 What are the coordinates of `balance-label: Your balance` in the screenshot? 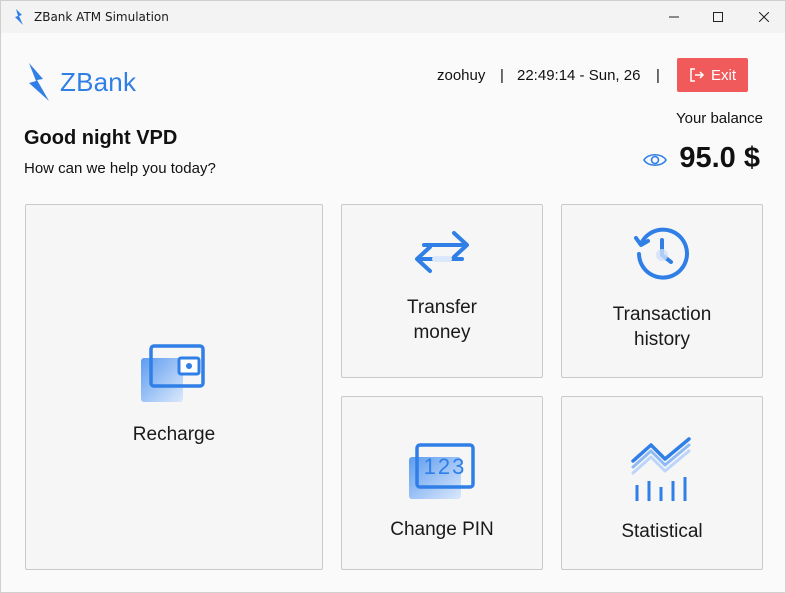 It's located at (719, 118).